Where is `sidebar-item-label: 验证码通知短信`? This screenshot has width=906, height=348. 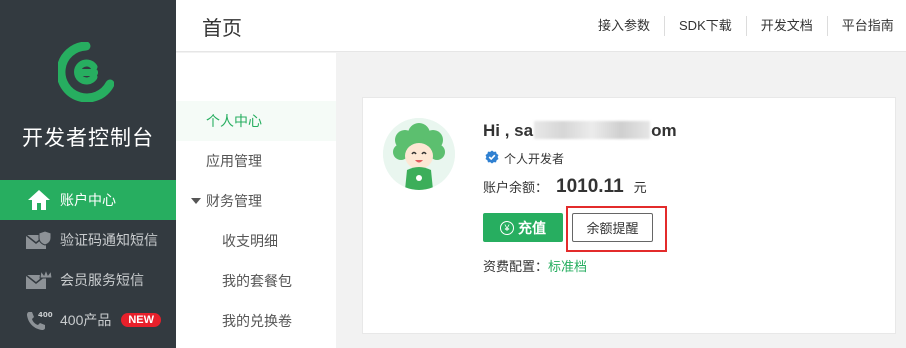
sidebar-item-label: 验证码通知短信 is located at coordinates (109, 240).